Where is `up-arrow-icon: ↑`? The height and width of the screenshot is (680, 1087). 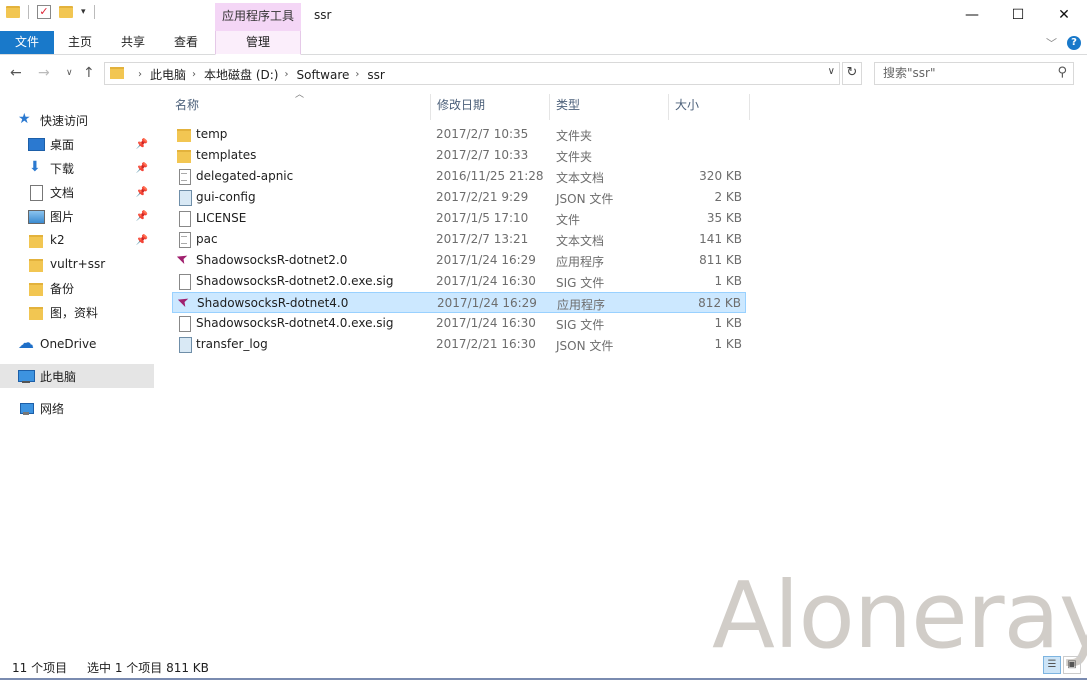
up-arrow-icon: ↑ is located at coordinates (89, 73).